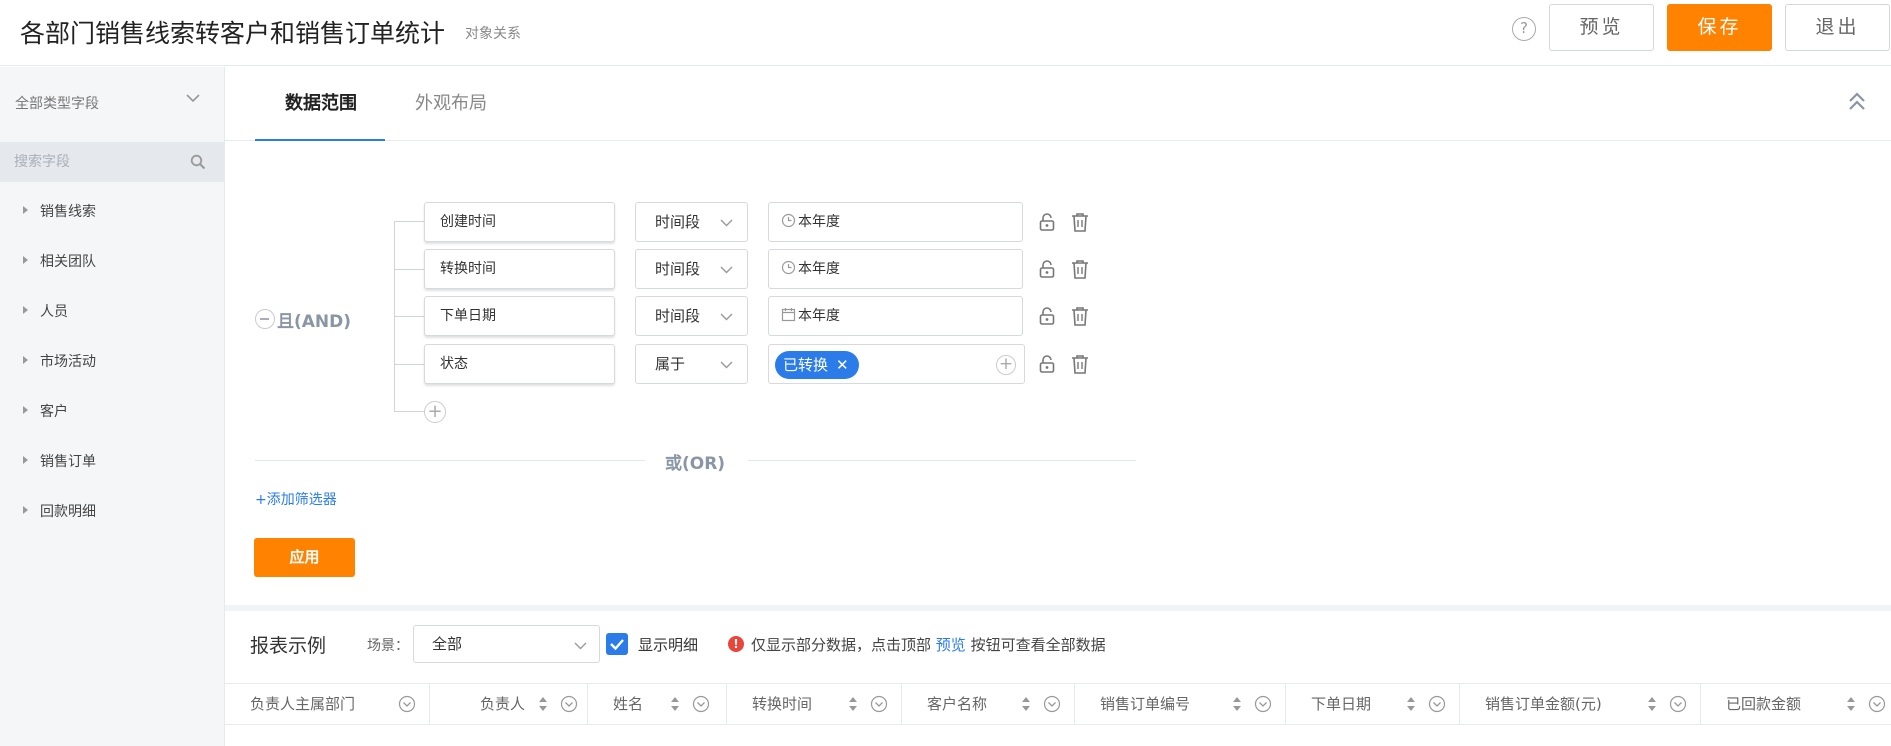  What do you see at coordinates (519, 269) in the screenshot?
I see `filter-field-select: 转换时间` at bounding box center [519, 269].